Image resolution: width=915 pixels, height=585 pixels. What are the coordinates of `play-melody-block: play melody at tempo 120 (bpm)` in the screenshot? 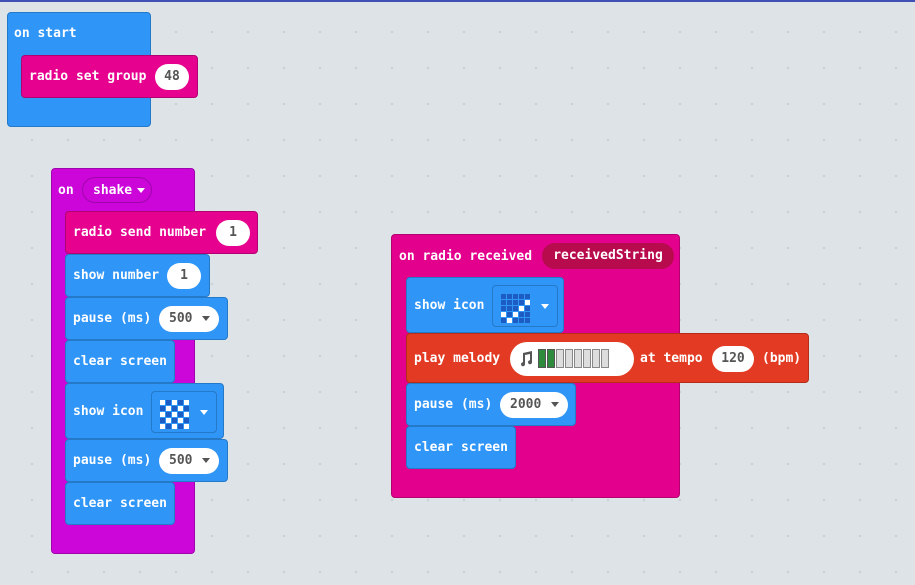 It's located at (607, 358).